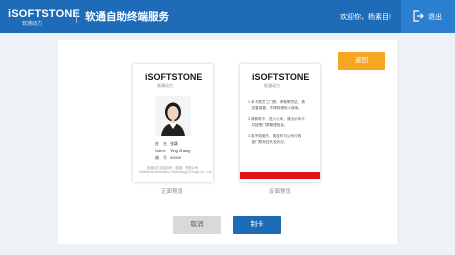 The width and height of the screenshot is (455, 255). I want to click on make-card-button: 制卡, so click(257, 225).